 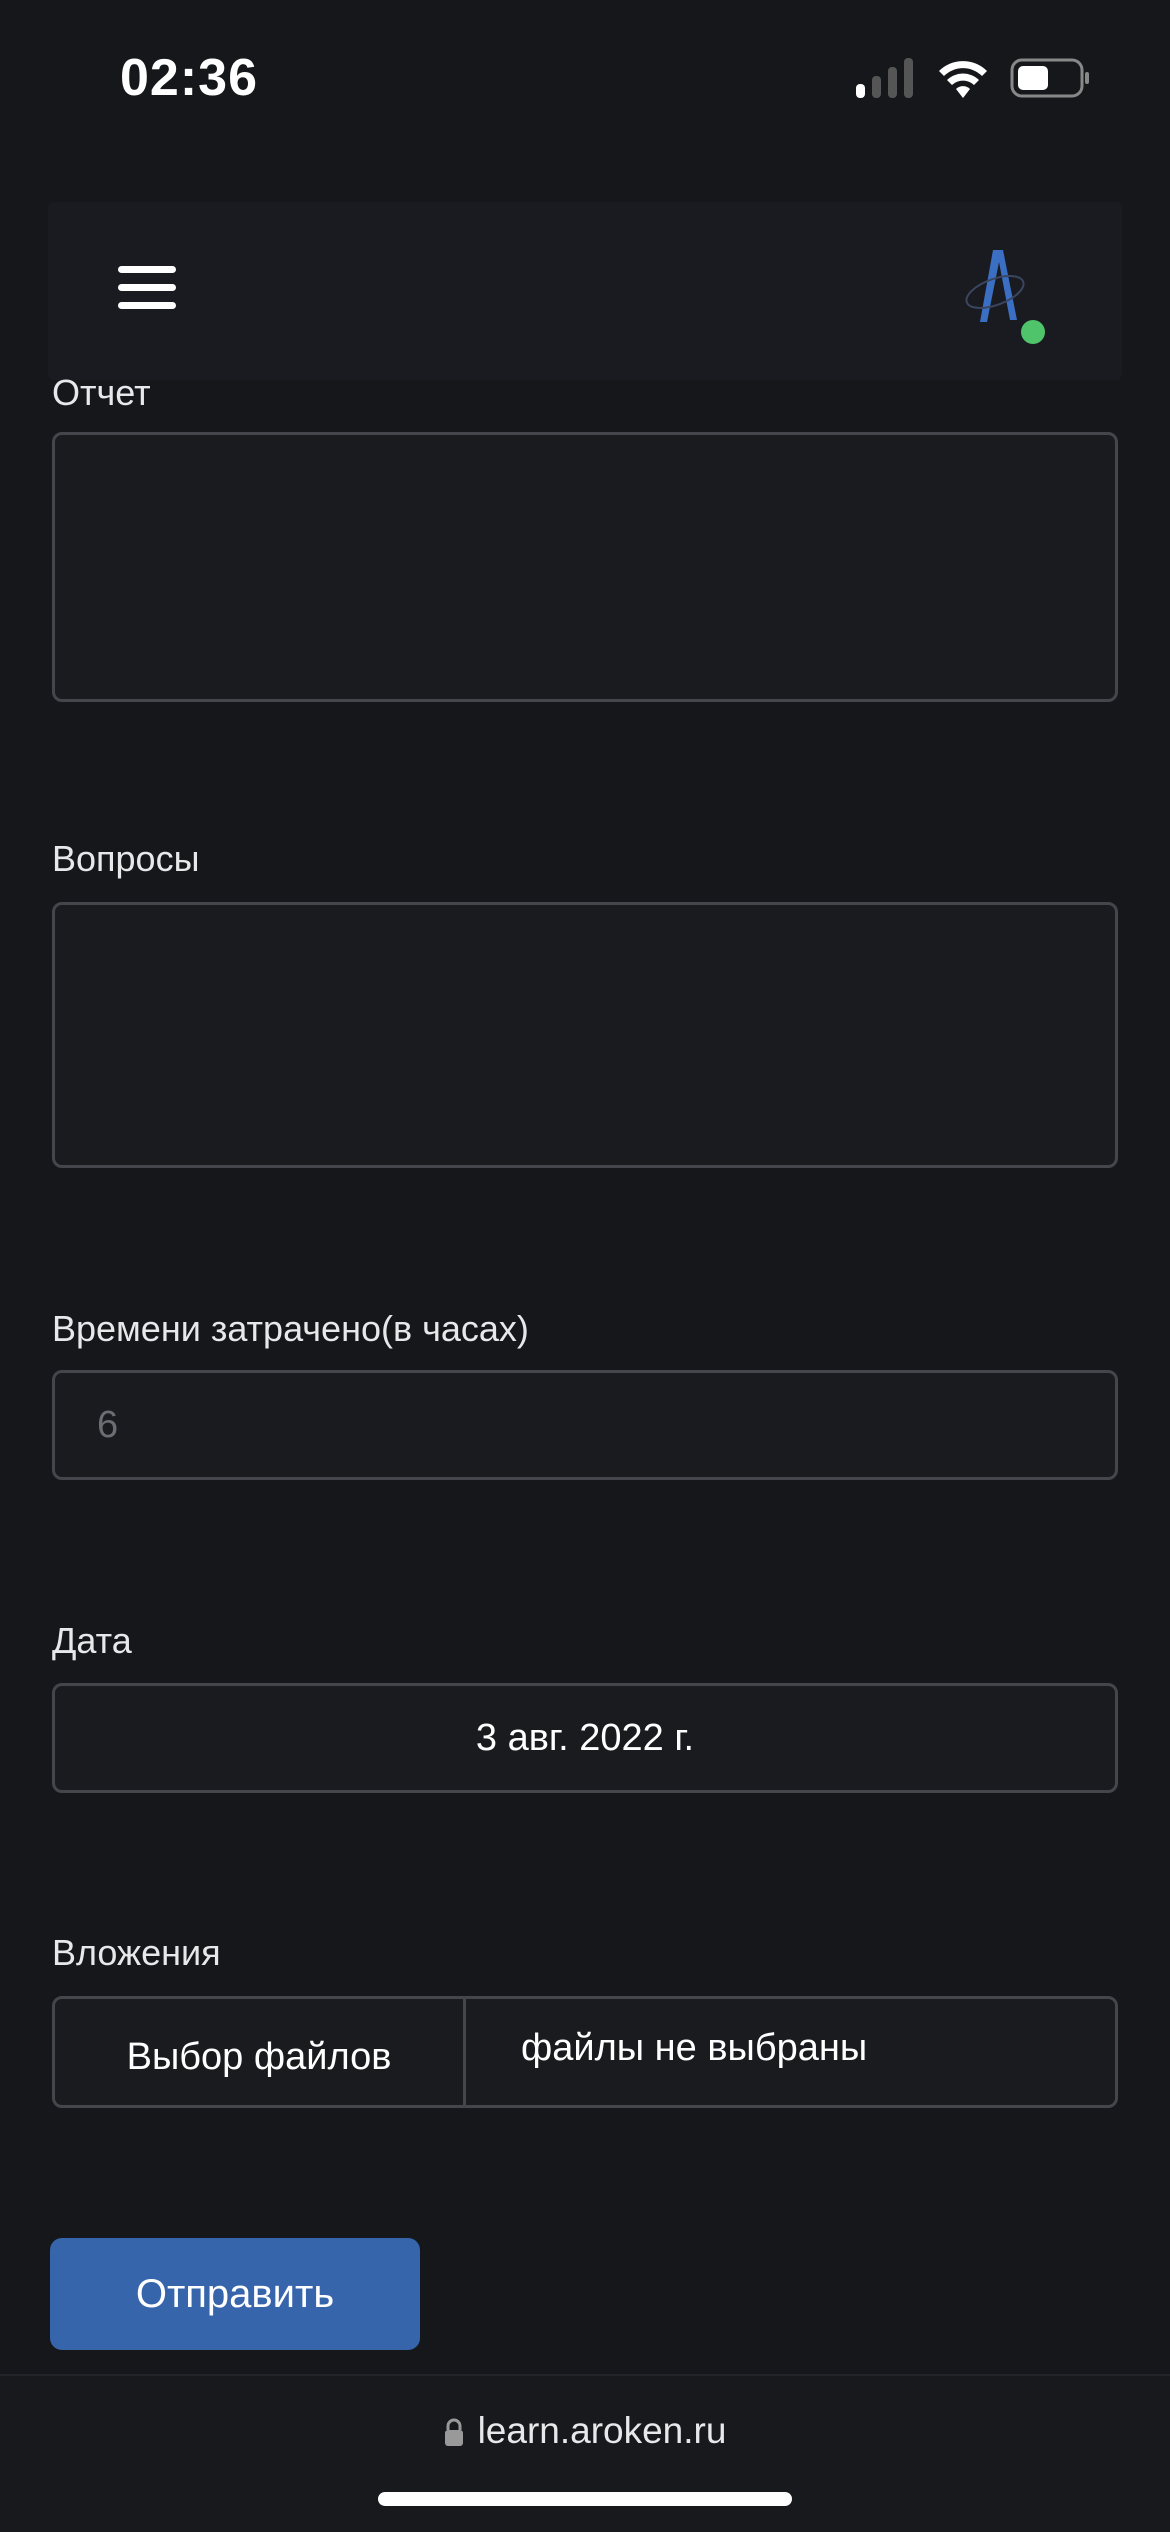 What do you see at coordinates (585, 567) in the screenshot?
I see `report-textarea` at bounding box center [585, 567].